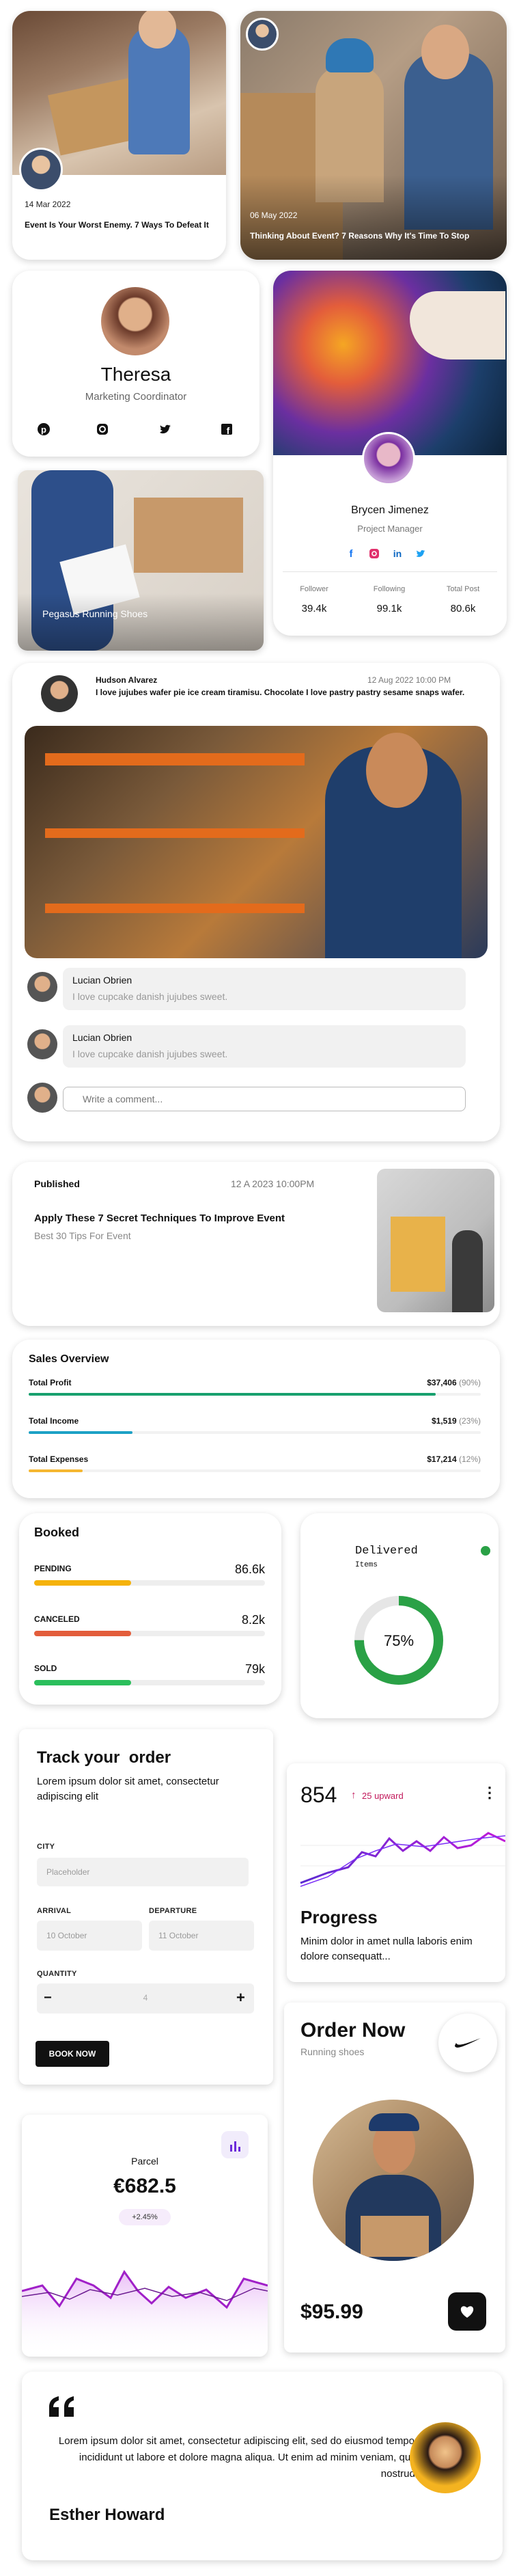 Image resolution: width=519 pixels, height=2576 pixels. I want to click on parcel-change-badge: +2.45%, so click(145, 2217).